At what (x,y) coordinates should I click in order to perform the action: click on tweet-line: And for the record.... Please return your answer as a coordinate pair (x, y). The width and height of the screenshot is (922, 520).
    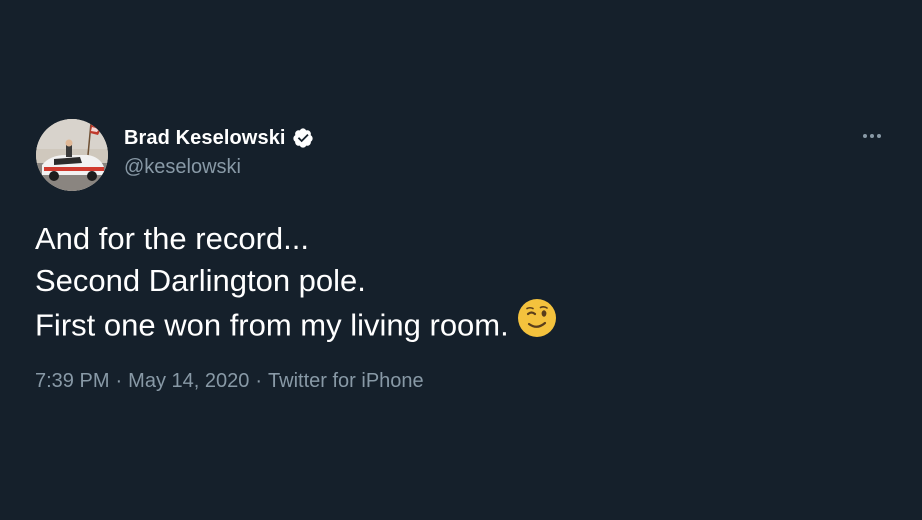
    Looking at the image, I should click on (172, 238).